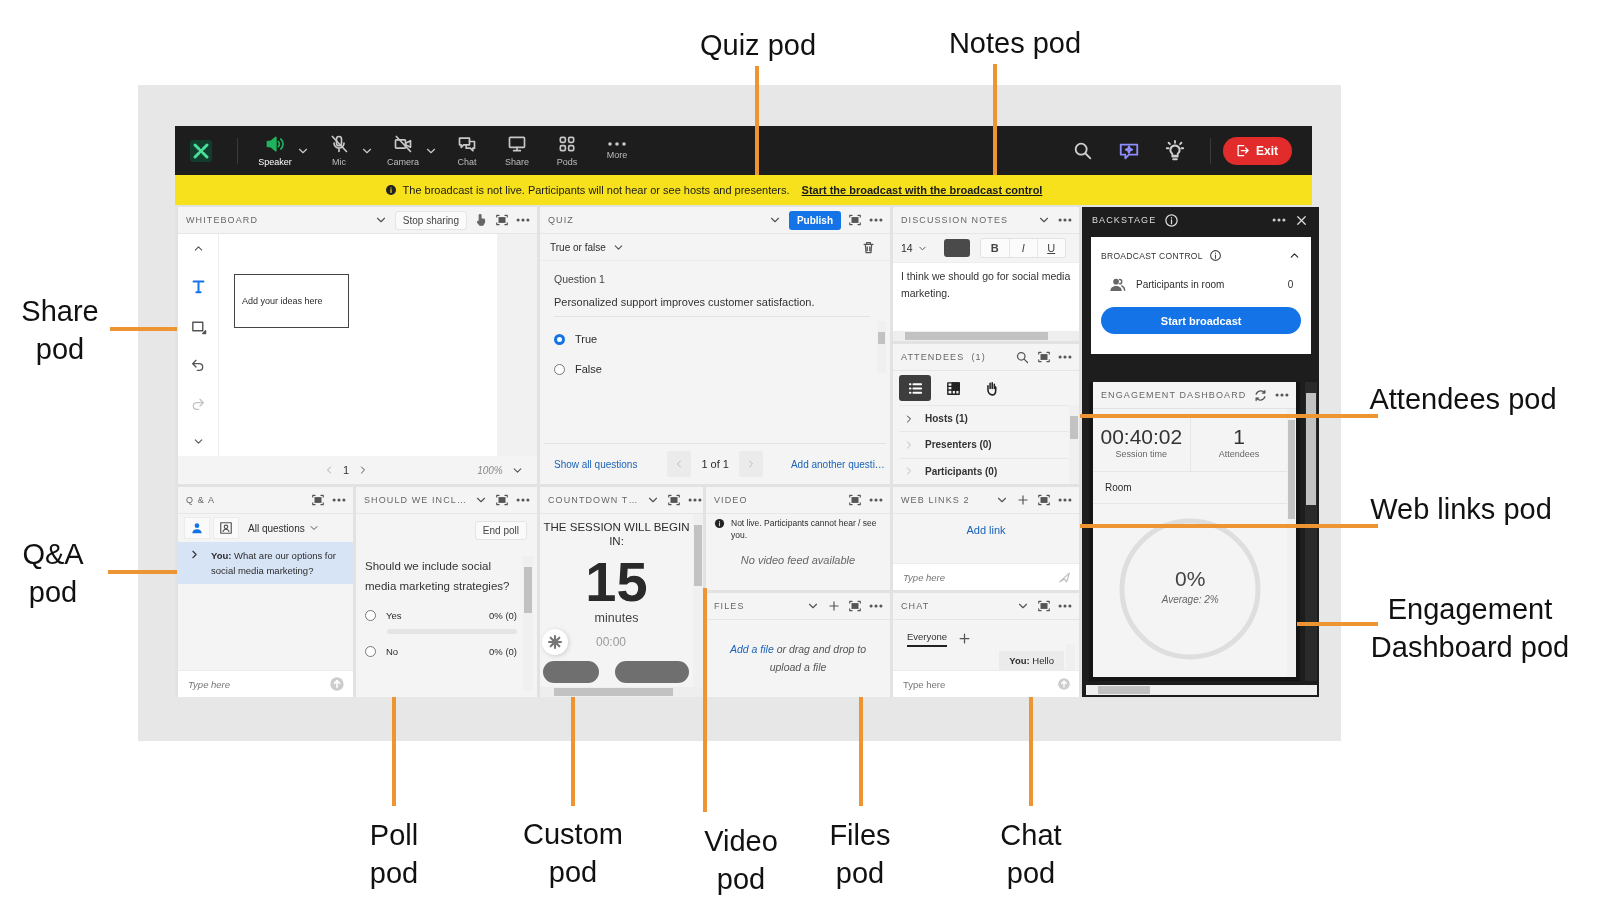  What do you see at coordinates (276, 528) in the screenshot?
I see `question-filter-dropdown: All questions` at bounding box center [276, 528].